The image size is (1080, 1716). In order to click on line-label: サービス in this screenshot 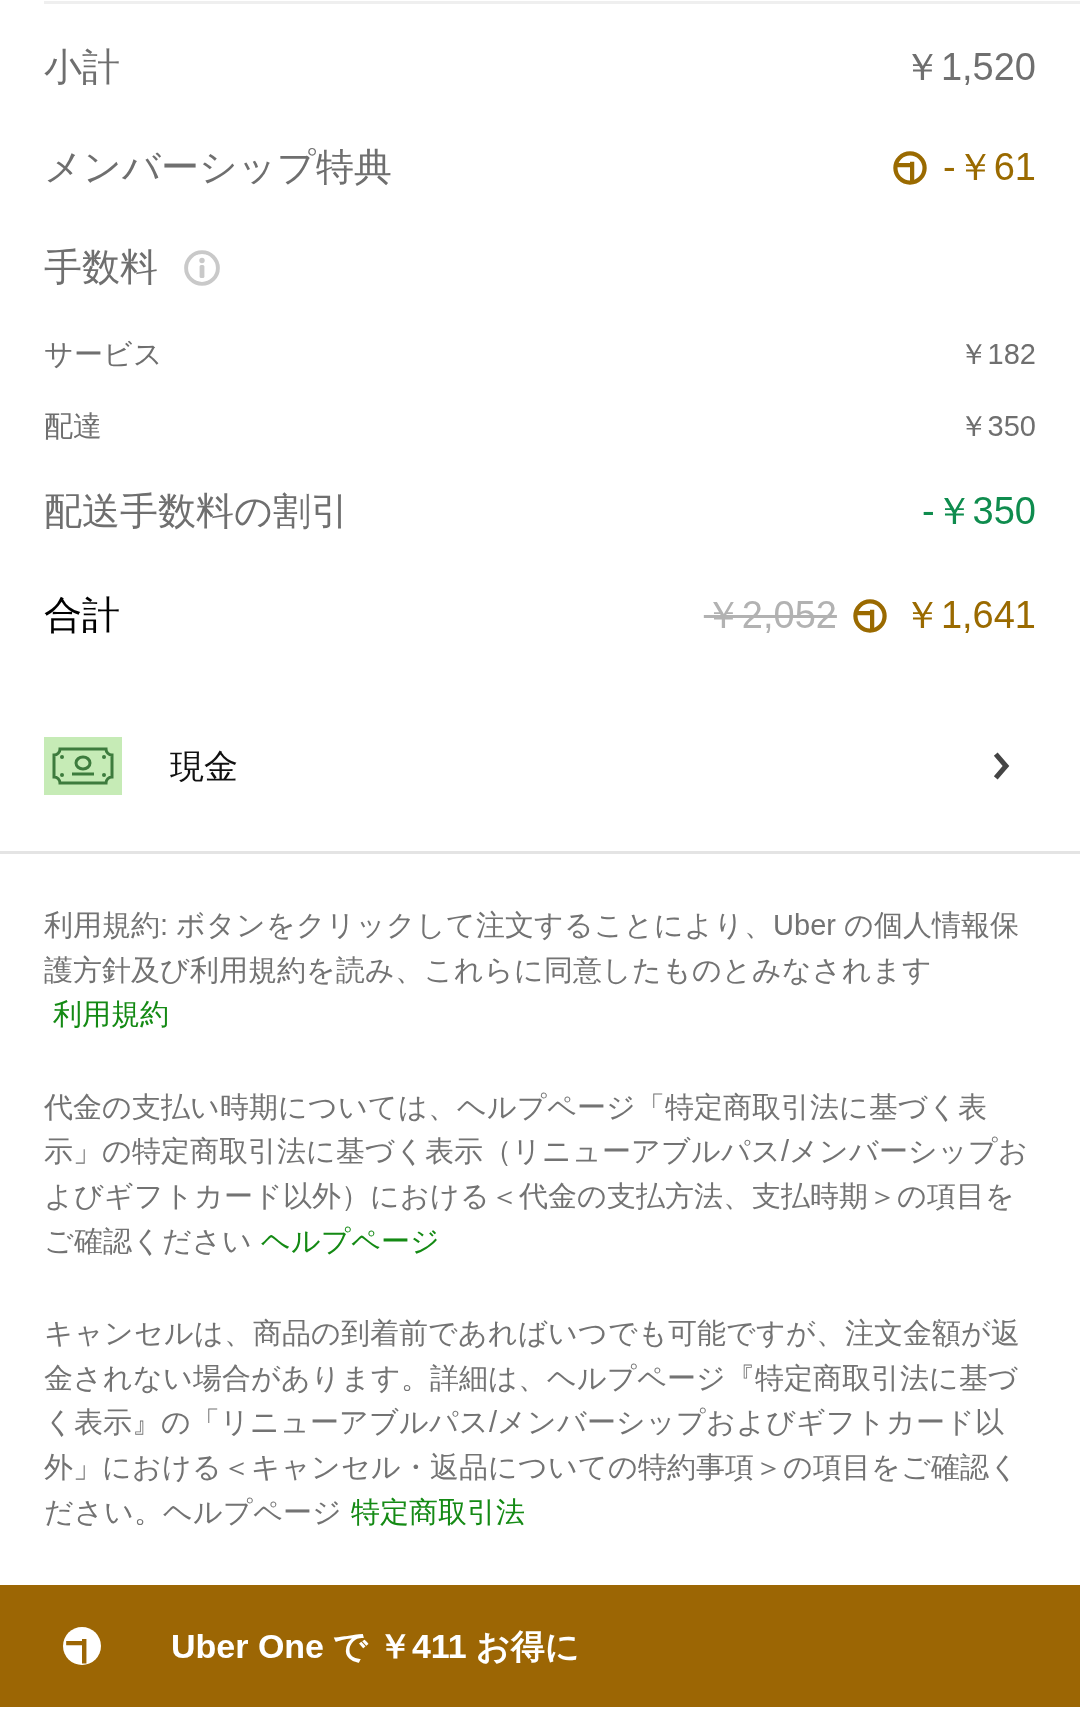, I will do `click(103, 354)`.